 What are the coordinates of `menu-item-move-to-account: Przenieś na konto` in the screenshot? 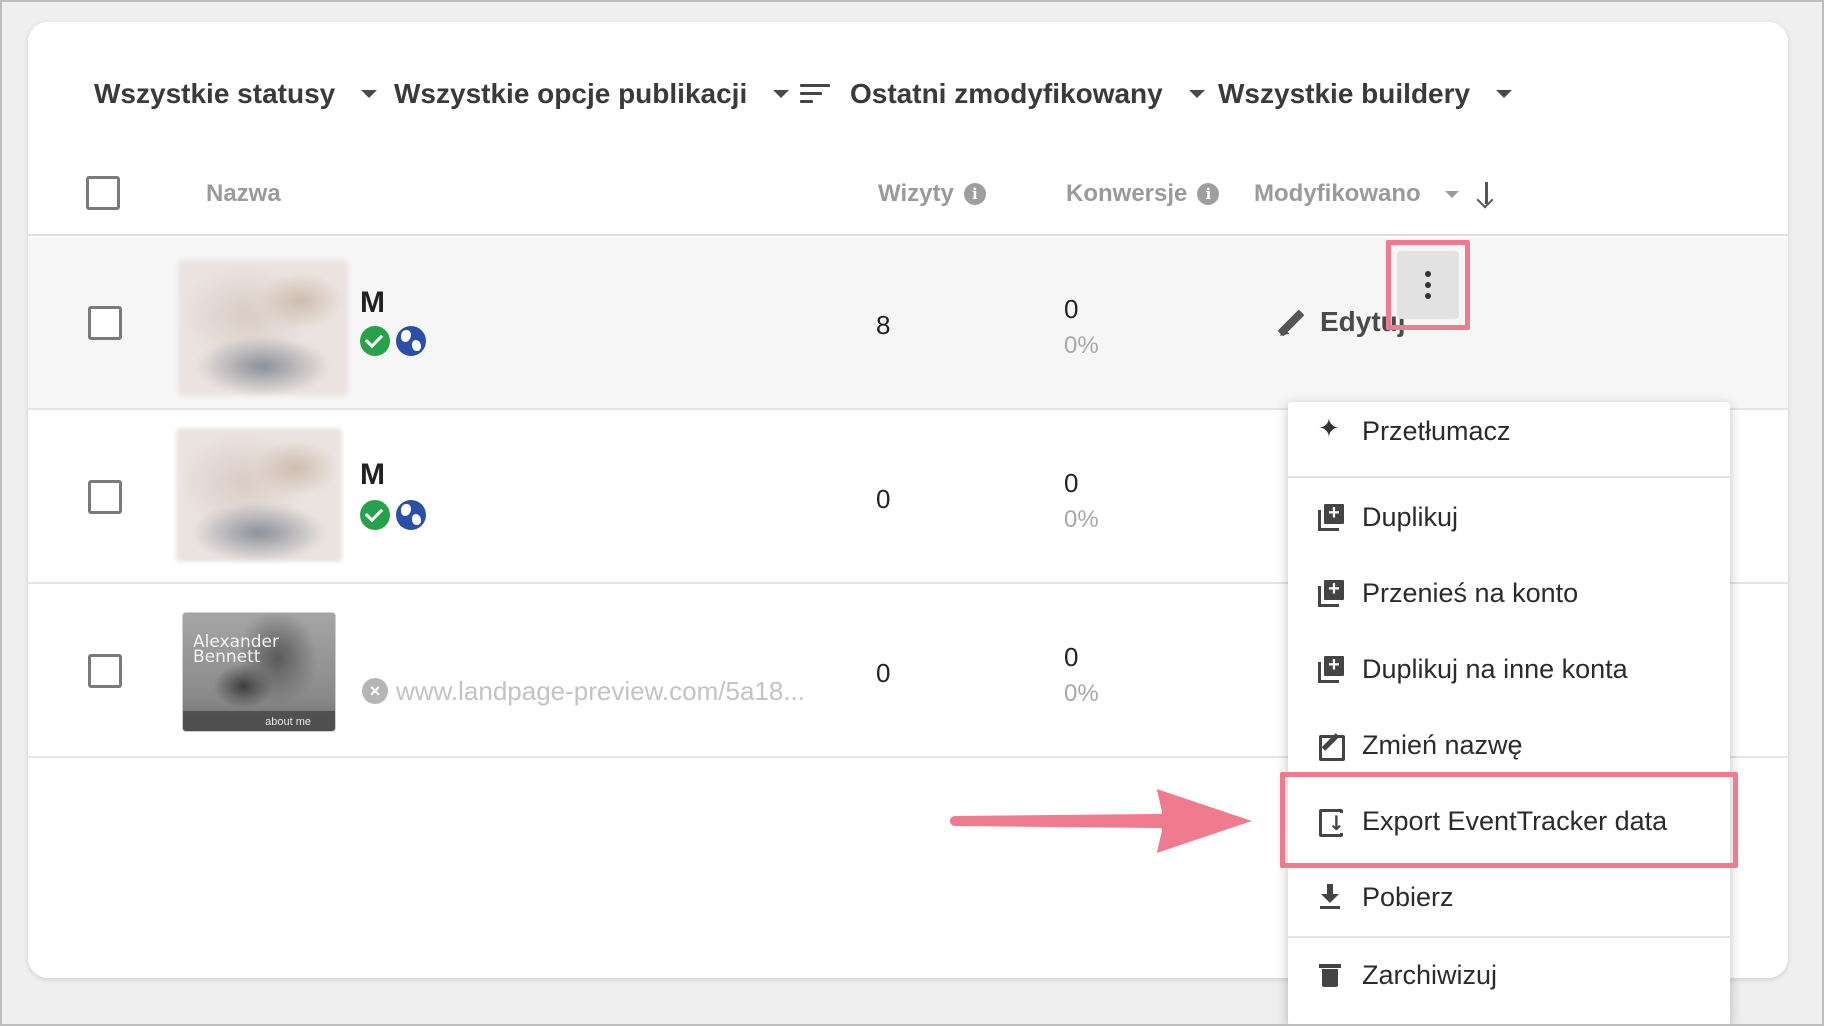 It's located at (1509, 593).